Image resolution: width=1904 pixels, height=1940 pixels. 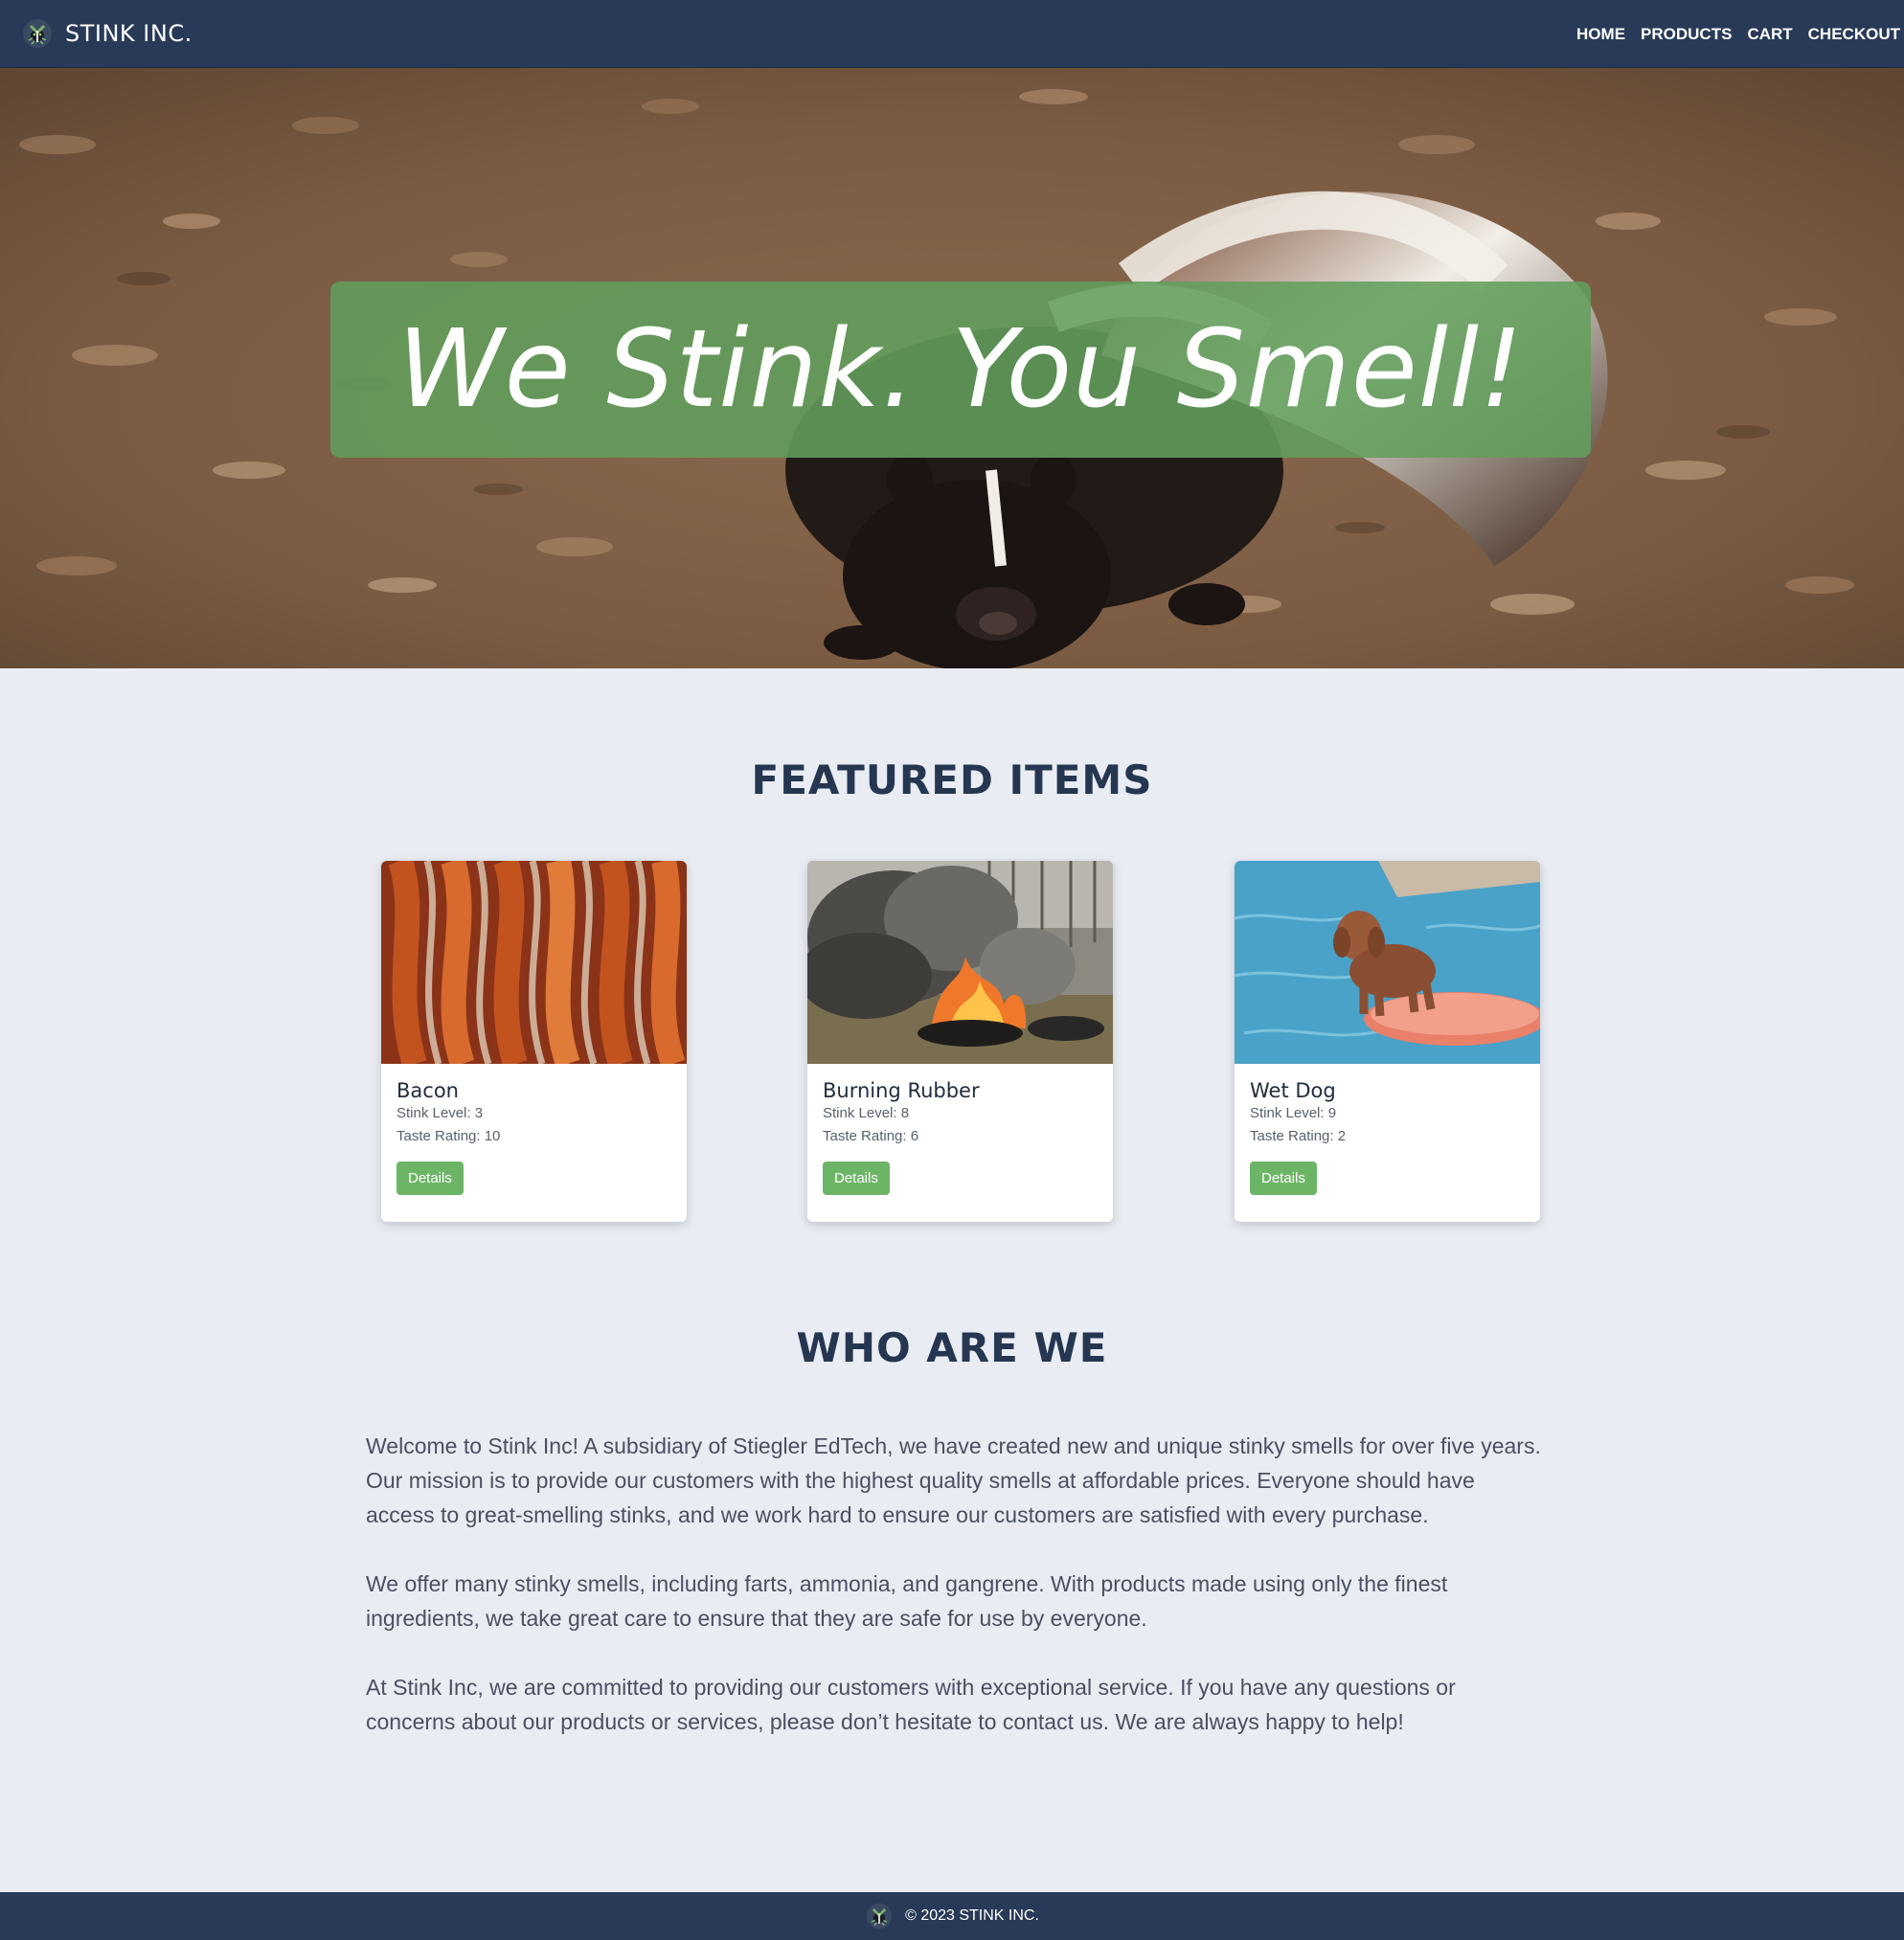 What do you see at coordinates (1293, 1113) in the screenshot?
I see `stink-level: Stink Level: 9` at bounding box center [1293, 1113].